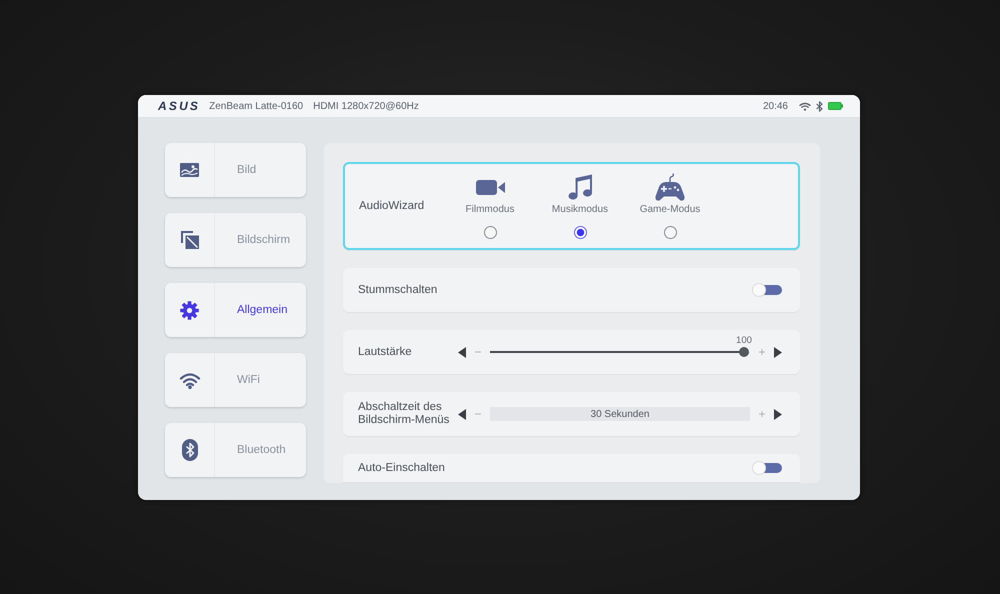 The image size is (1000, 594). I want to click on setting-label: Lautstärke, so click(385, 352).